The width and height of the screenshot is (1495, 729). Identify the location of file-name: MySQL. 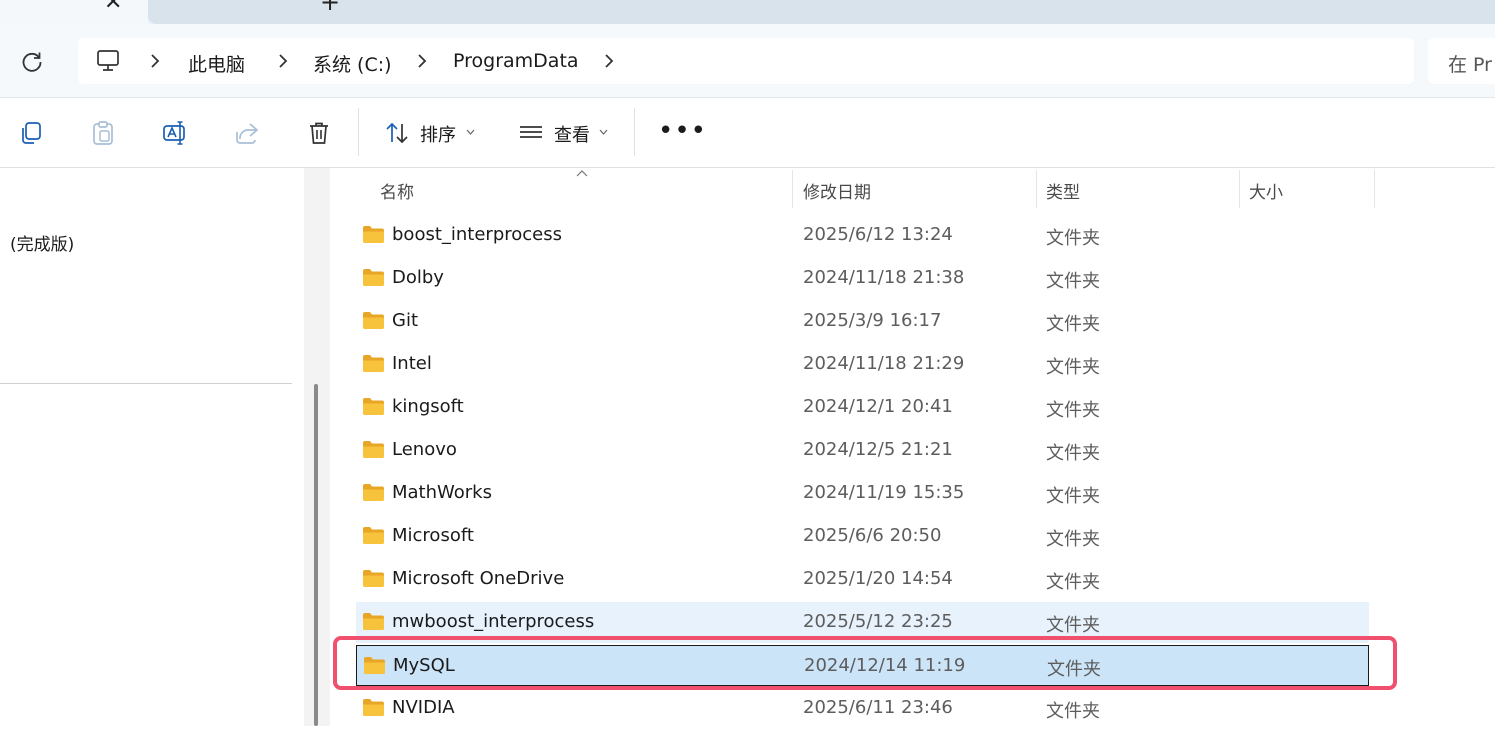
(424, 665).